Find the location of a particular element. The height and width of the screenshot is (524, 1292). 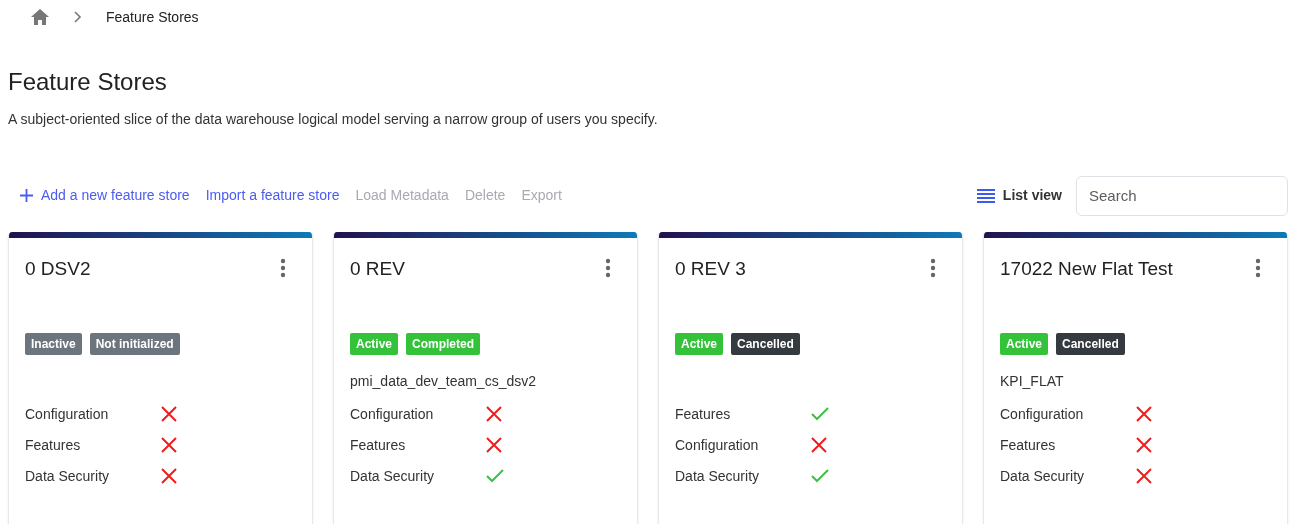

card-title: 0 REV is located at coordinates (377, 269).